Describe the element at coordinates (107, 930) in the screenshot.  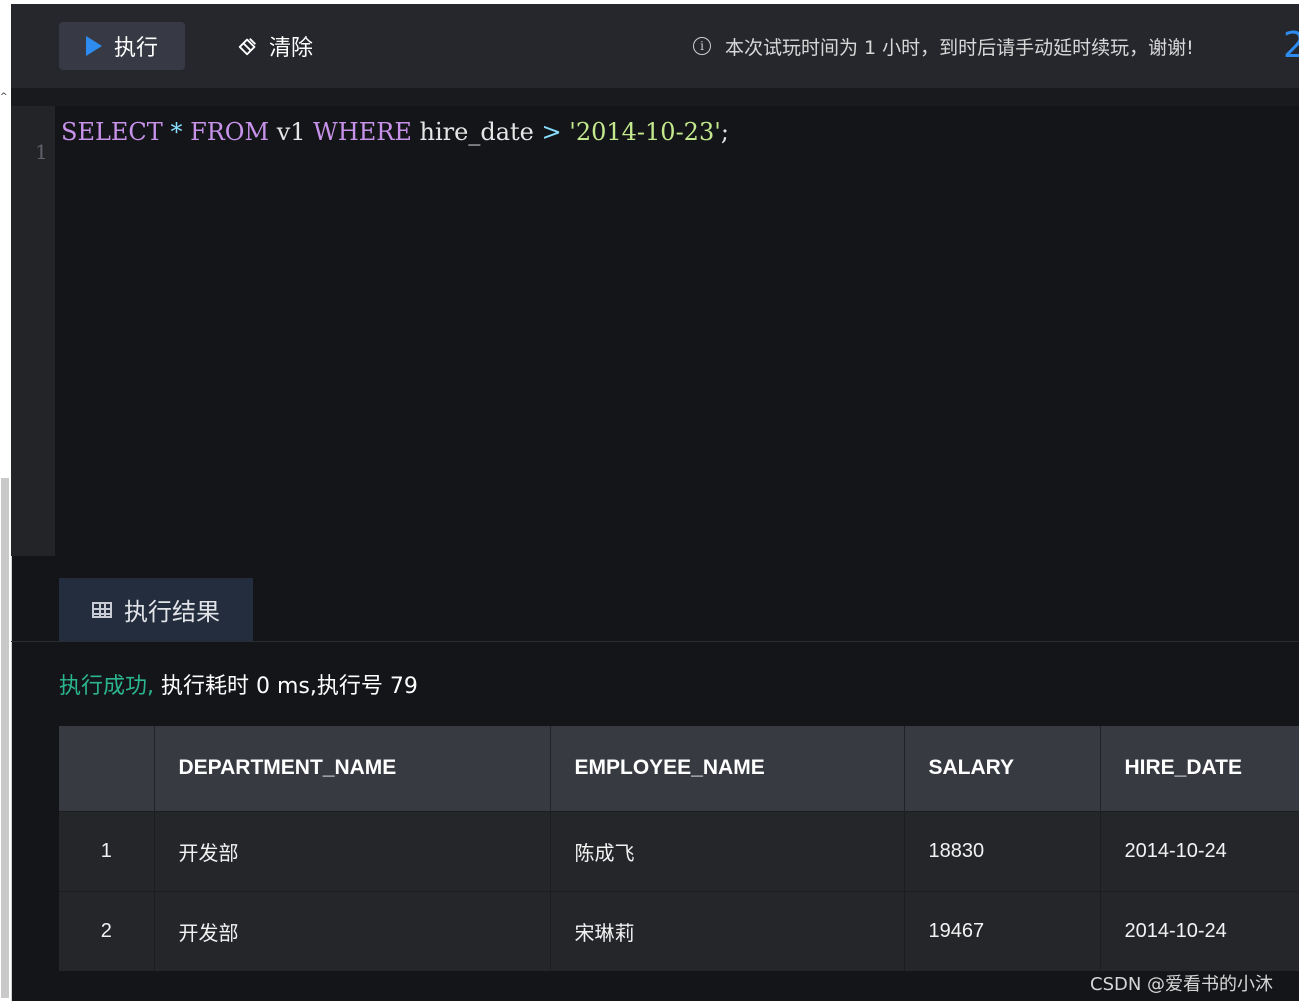
I see `row-index: 2` at that location.